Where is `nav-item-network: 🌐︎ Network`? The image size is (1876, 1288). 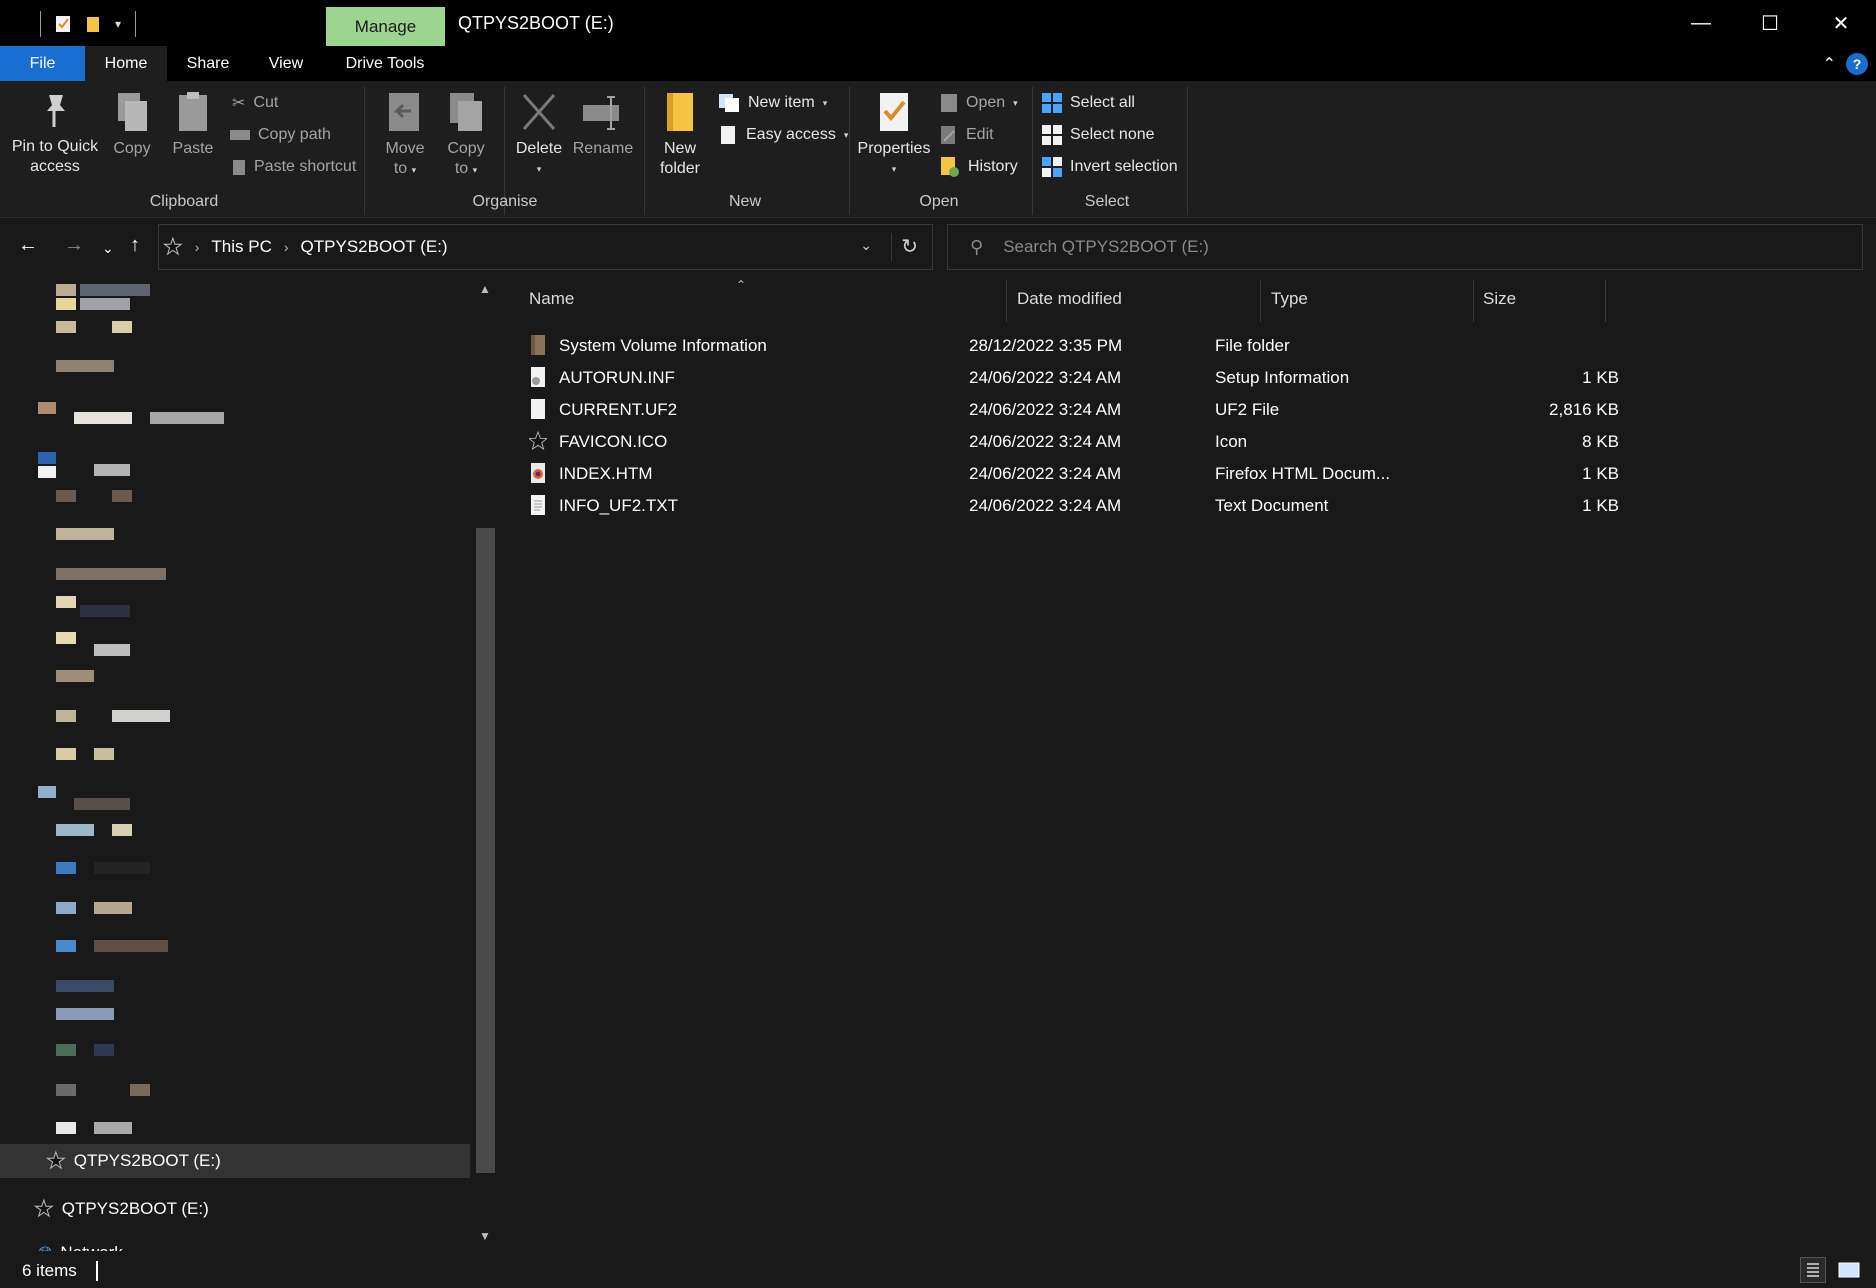
nav-item-network: 🌐︎ Network is located at coordinates (235, 1244).